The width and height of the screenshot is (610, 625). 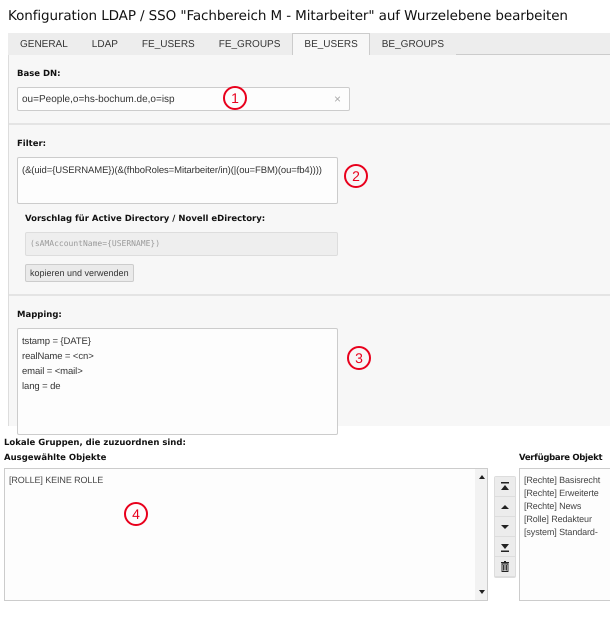 What do you see at coordinates (558, 519) in the screenshot?
I see `list-item: [Rolle] Redakteur` at bounding box center [558, 519].